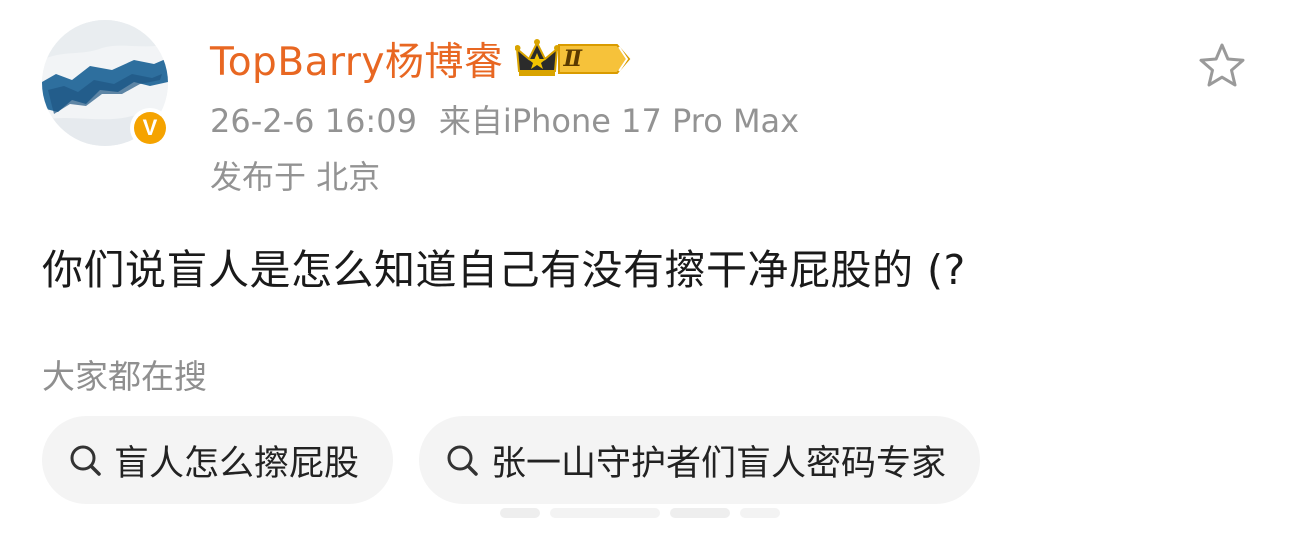 This screenshot has width=1290, height=541. Describe the element at coordinates (640, 513) in the screenshot. I see `watermark-strip` at that location.